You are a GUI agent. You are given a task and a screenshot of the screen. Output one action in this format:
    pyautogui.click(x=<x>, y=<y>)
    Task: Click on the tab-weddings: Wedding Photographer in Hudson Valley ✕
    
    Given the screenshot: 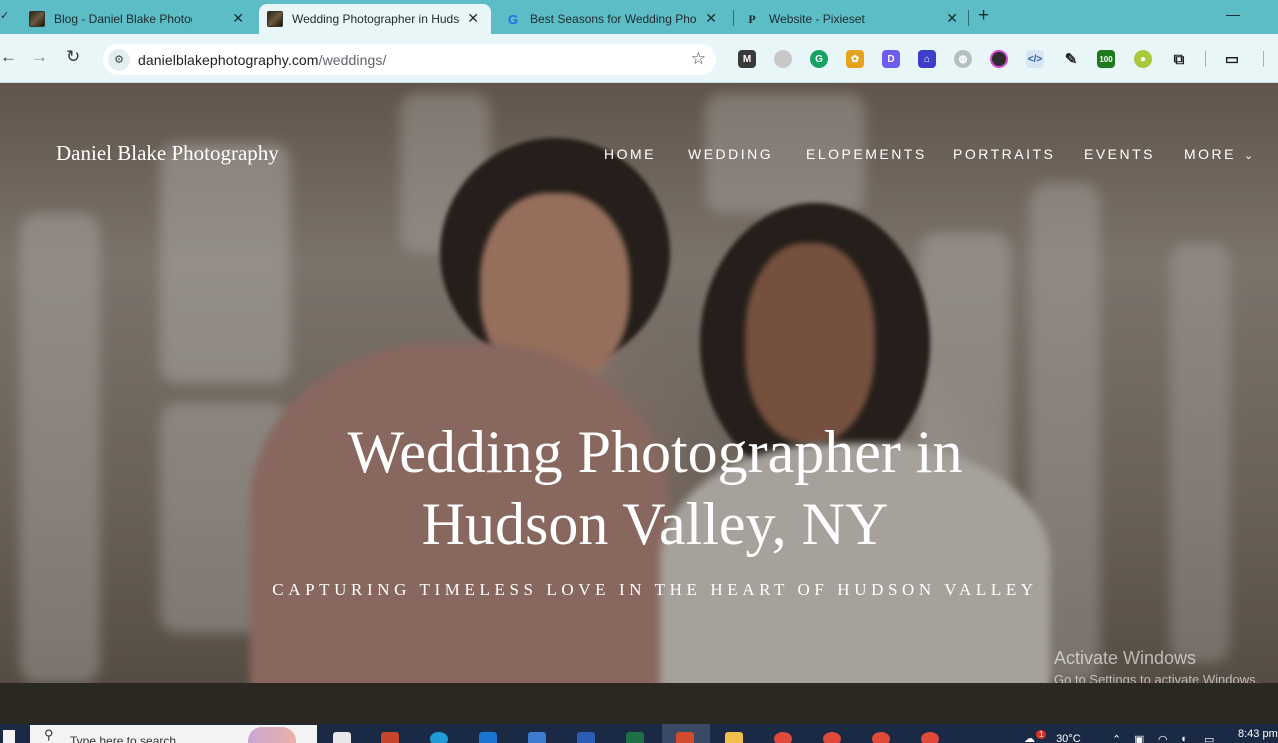 What is the action you would take?
    pyautogui.click(x=375, y=19)
    